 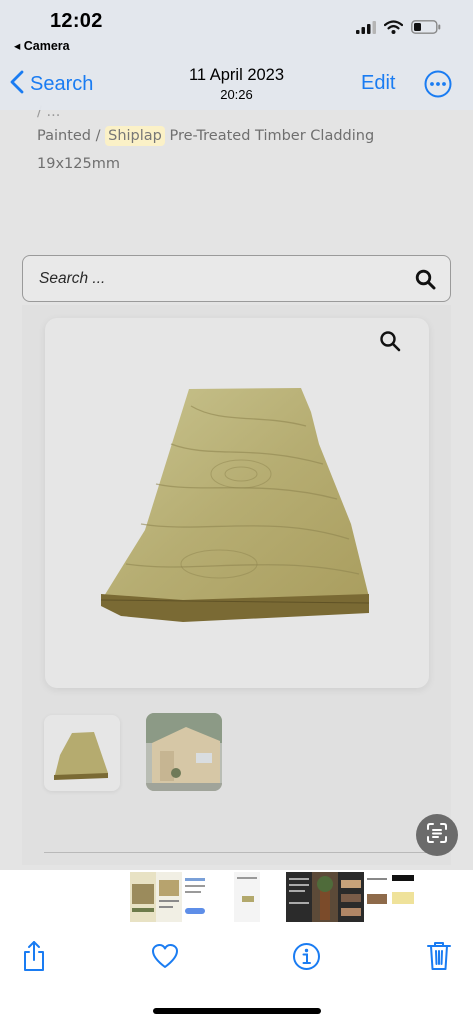 I want to click on ellipsis-circle-icon, so click(x=438, y=86).